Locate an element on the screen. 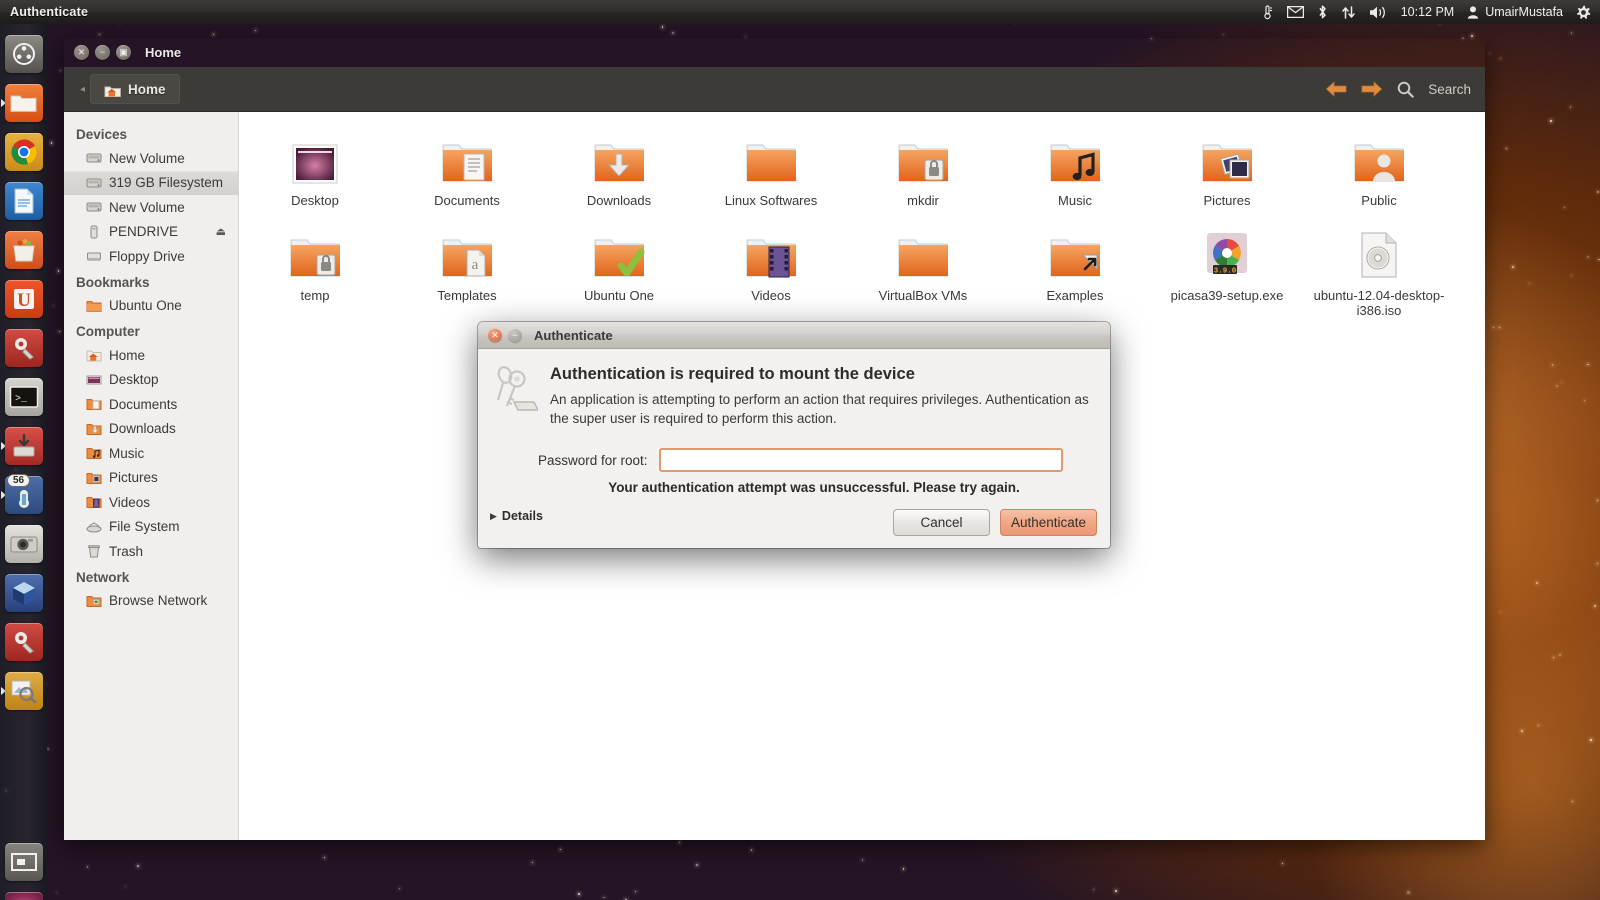 The image size is (1600, 900). sidebar-item-videos: Videos is located at coordinates (151, 502).